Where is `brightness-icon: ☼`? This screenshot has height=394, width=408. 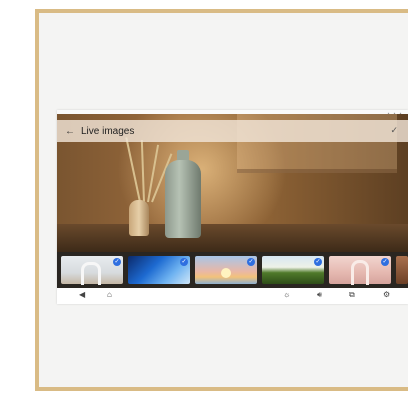
brightness-icon: ☼ is located at coordinates (286, 294).